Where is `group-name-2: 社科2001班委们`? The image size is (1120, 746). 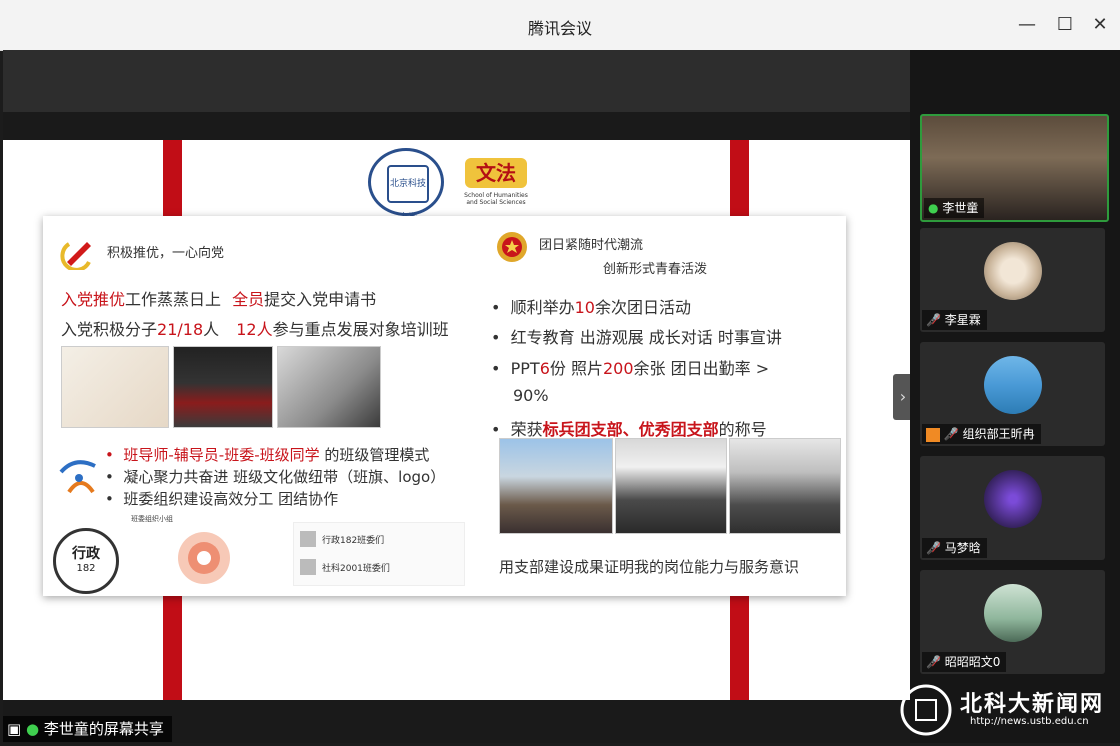
group-name-2: 社科2001班委们 is located at coordinates (356, 569).